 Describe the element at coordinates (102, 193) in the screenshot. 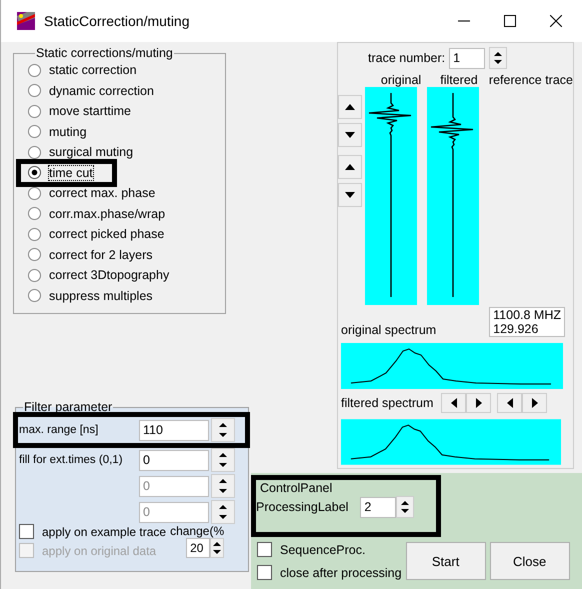

I see `radio-label: correct max. phase` at that location.